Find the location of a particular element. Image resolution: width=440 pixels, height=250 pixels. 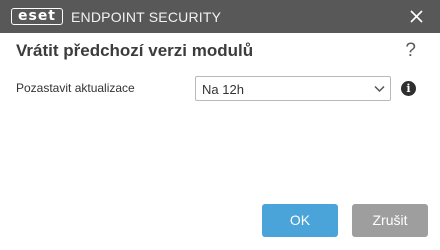

eset-logo: eset is located at coordinates (37, 16).